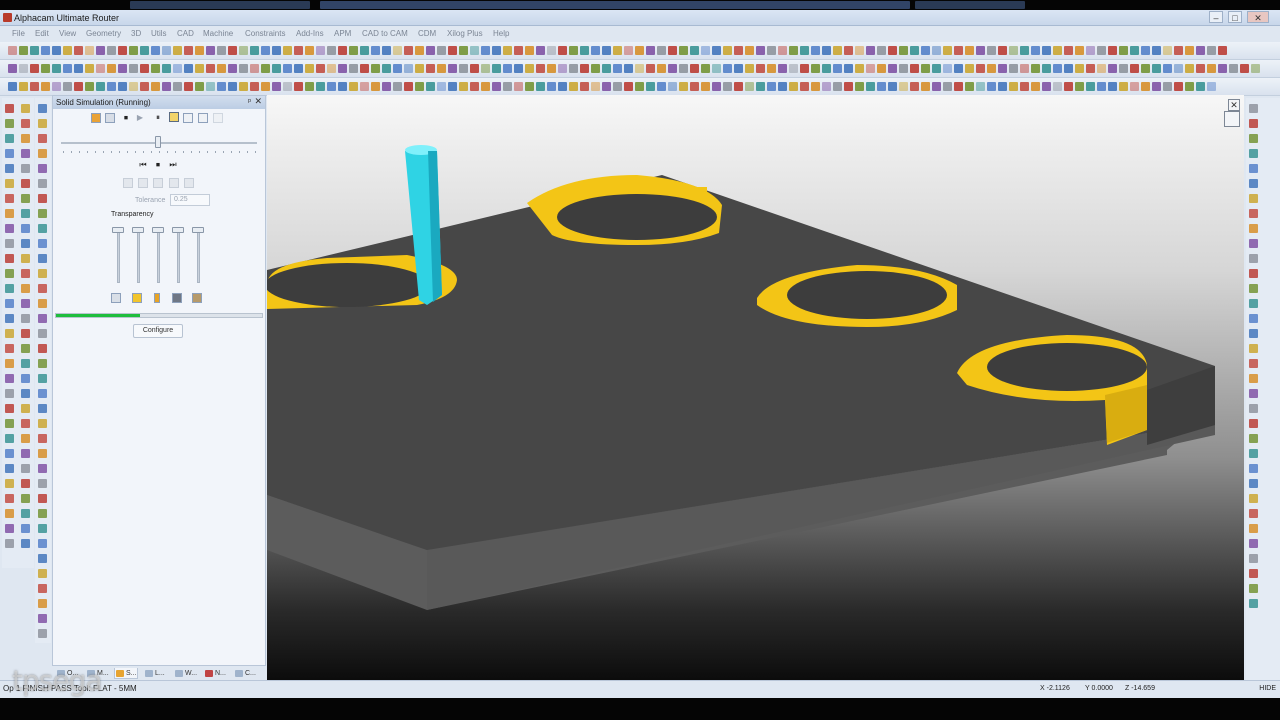 The image size is (1280, 720). I want to click on tool-display-icon, so click(174, 117).